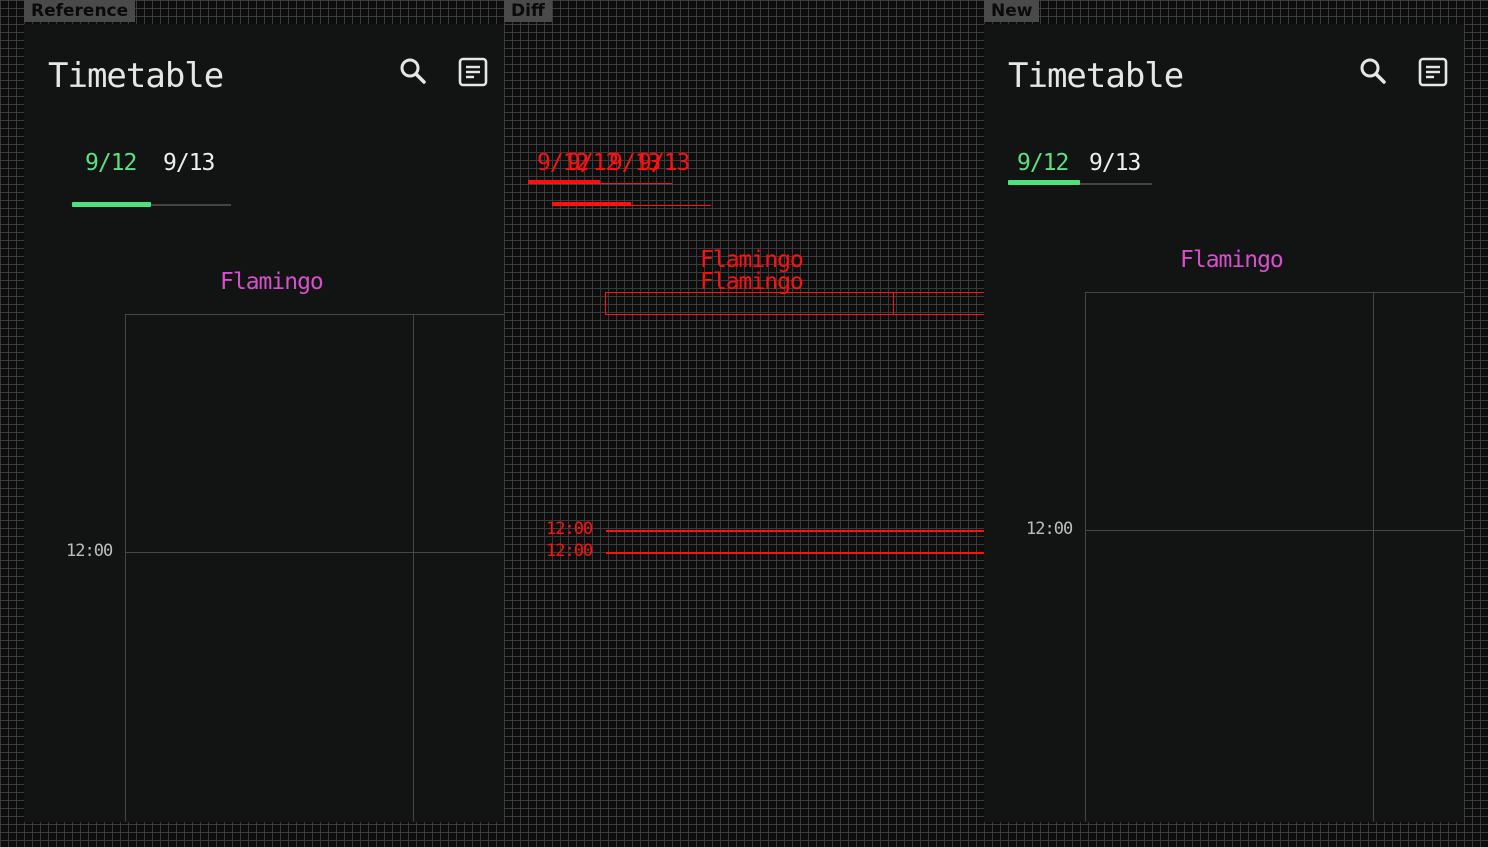 The image size is (1488, 847). I want to click on diff-label: Diff, so click(528, 11).